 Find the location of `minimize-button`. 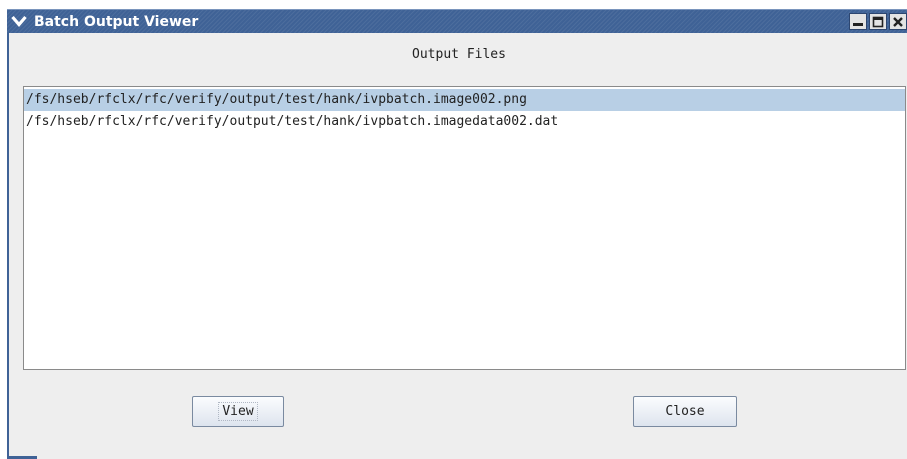

minimize-button is located at coordinates (858, 21).